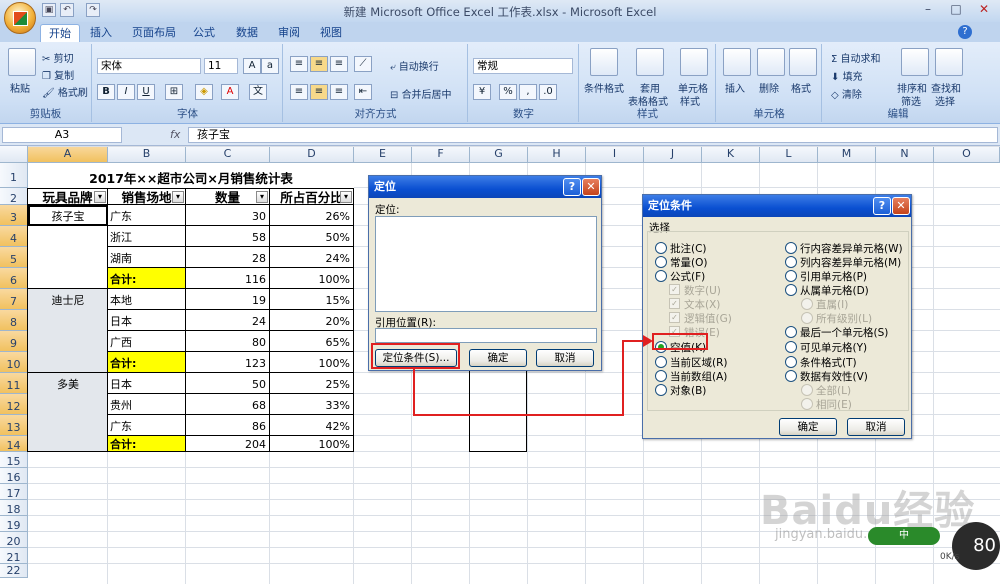 Image resolution: width=1000 pixels, height=584 pixels. Describe the element at coordinates (834, 376) in the screenshot. I see `option-label-right: 数据有效性(V)` at that location.